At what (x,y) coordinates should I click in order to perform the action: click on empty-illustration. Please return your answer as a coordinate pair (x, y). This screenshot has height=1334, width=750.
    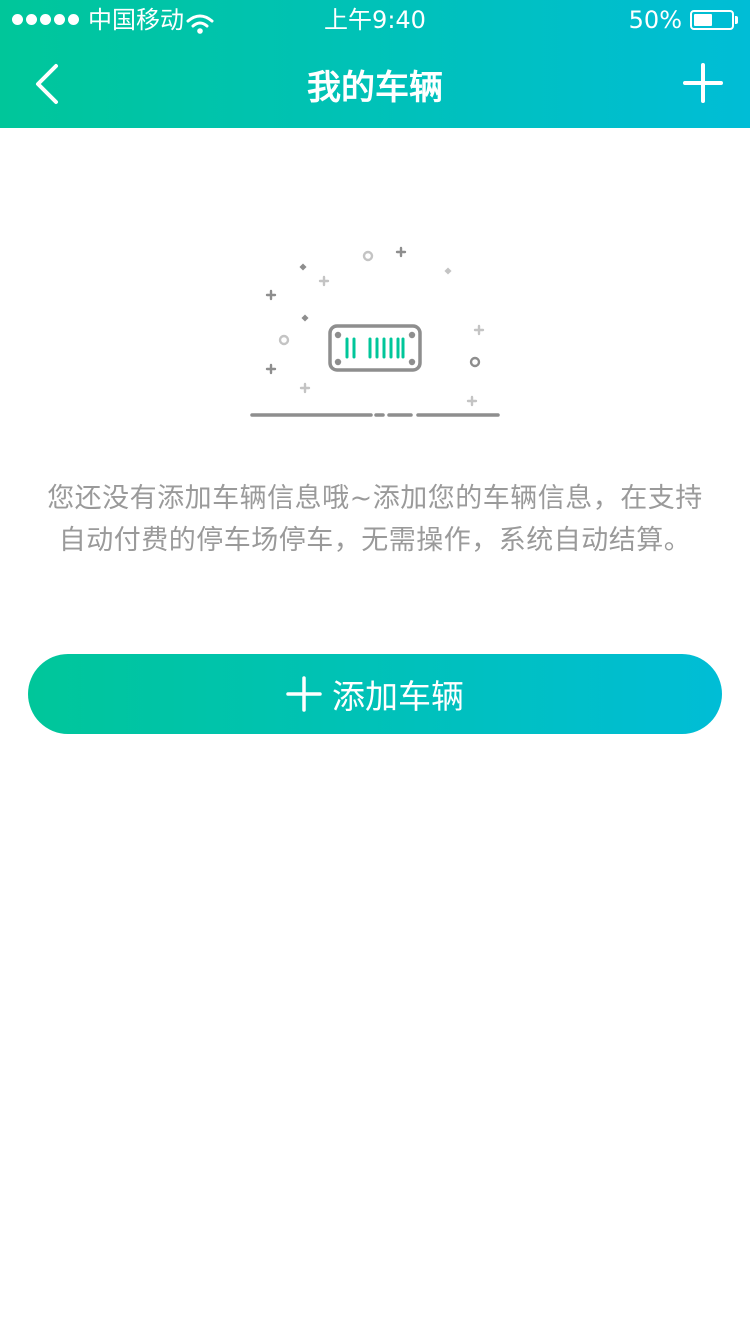
    Looking at the image, I should click on (375, 335).